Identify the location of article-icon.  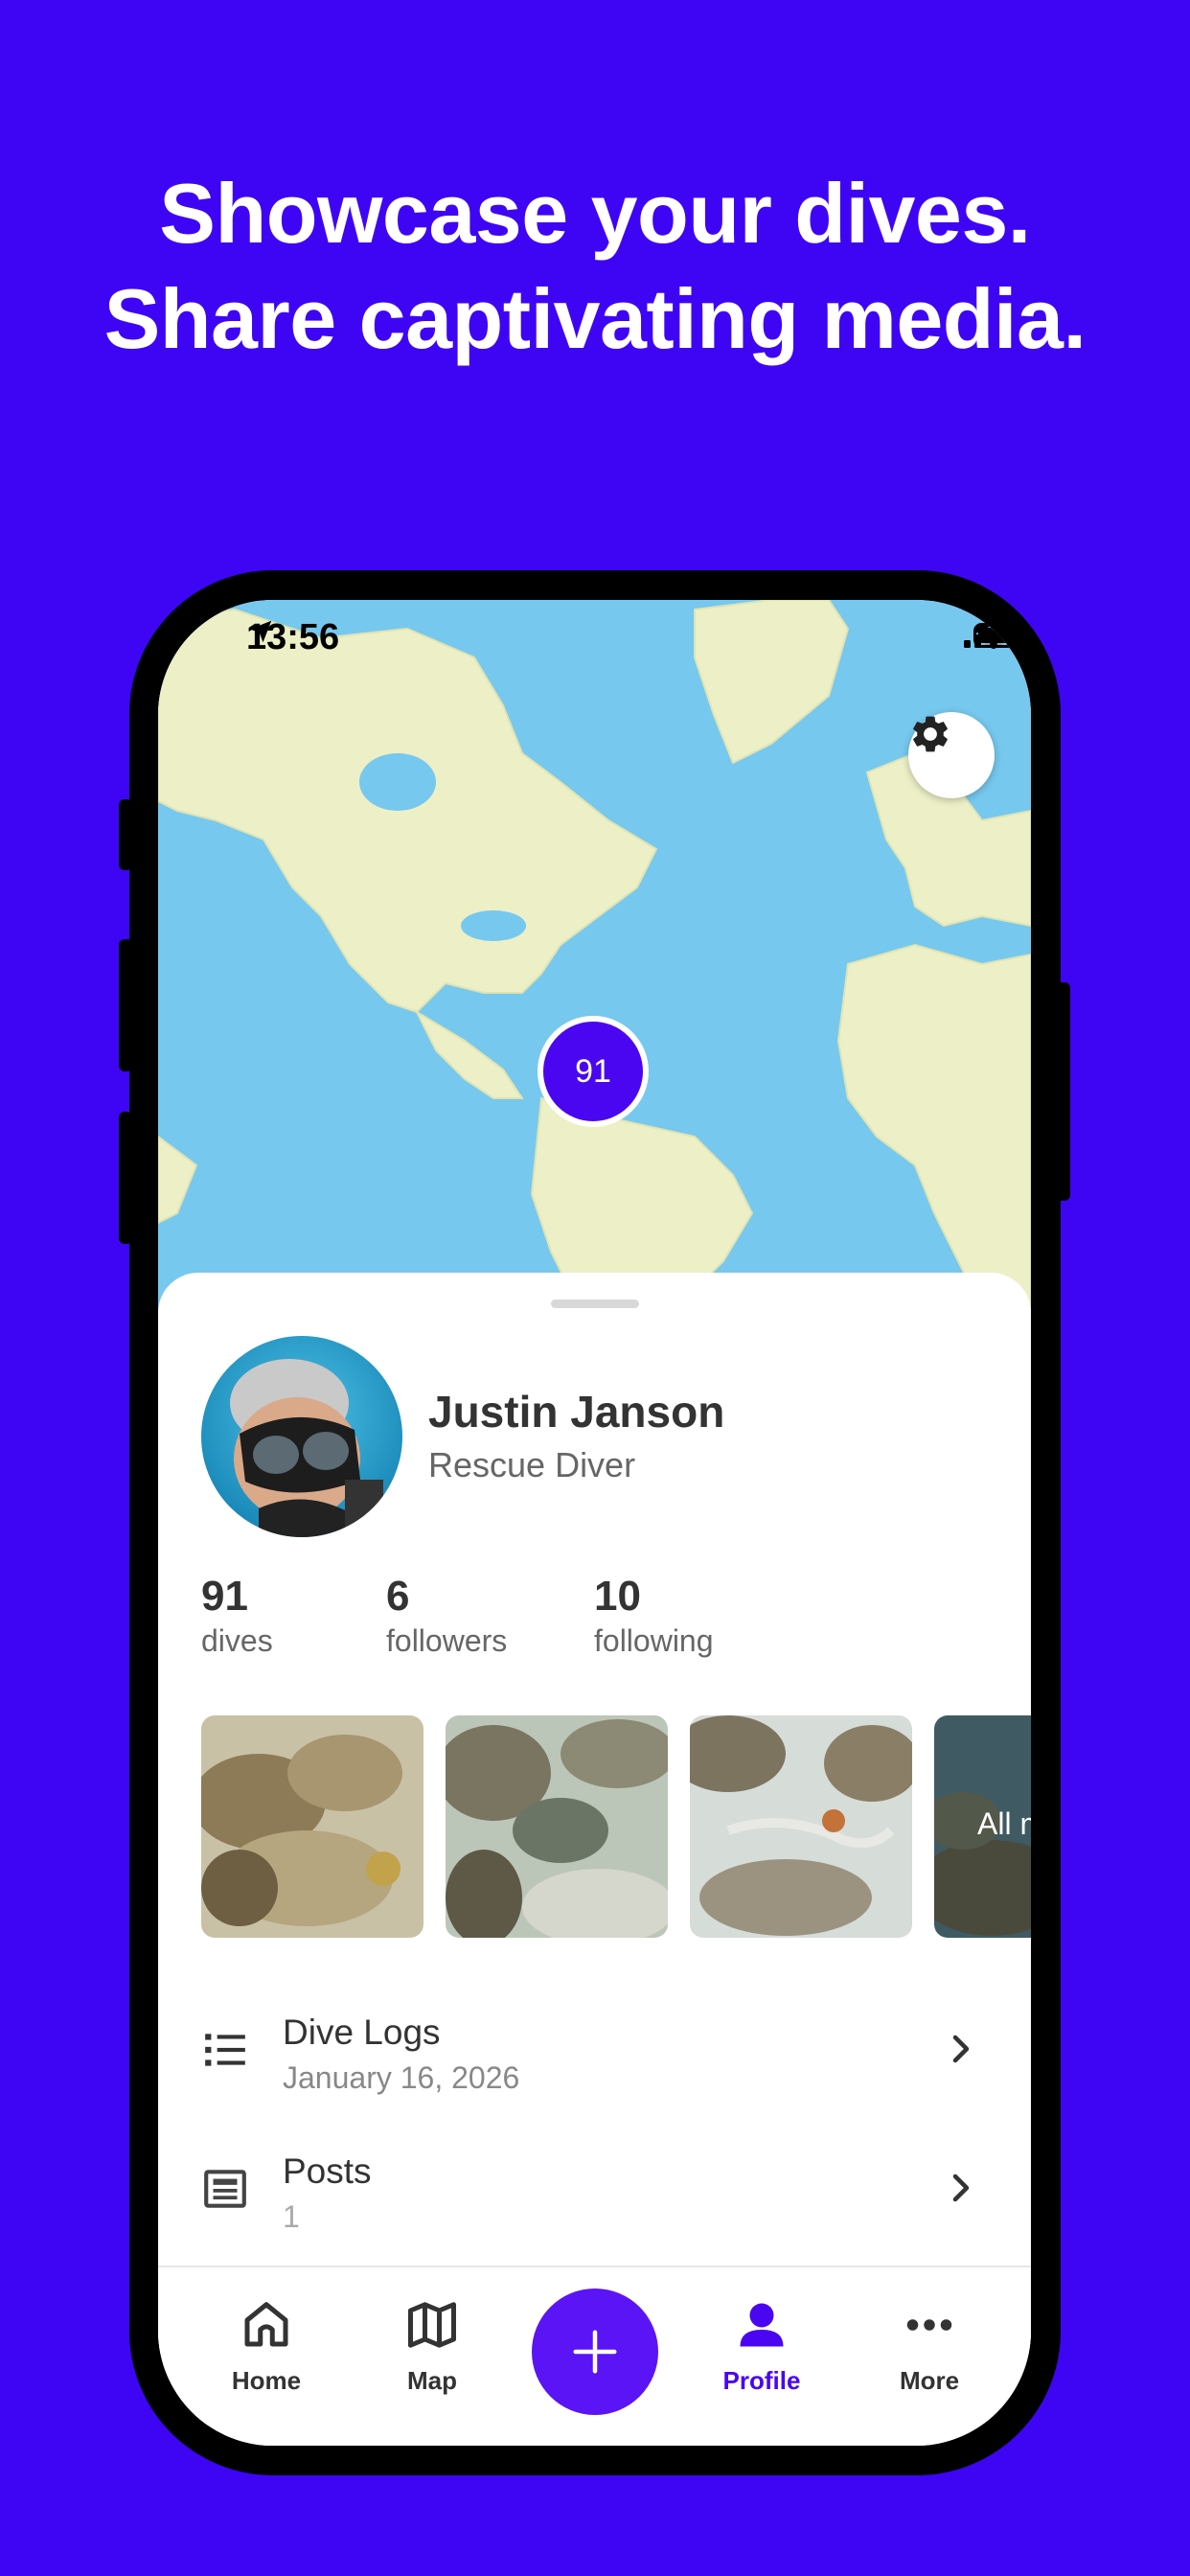
(225, 2189).